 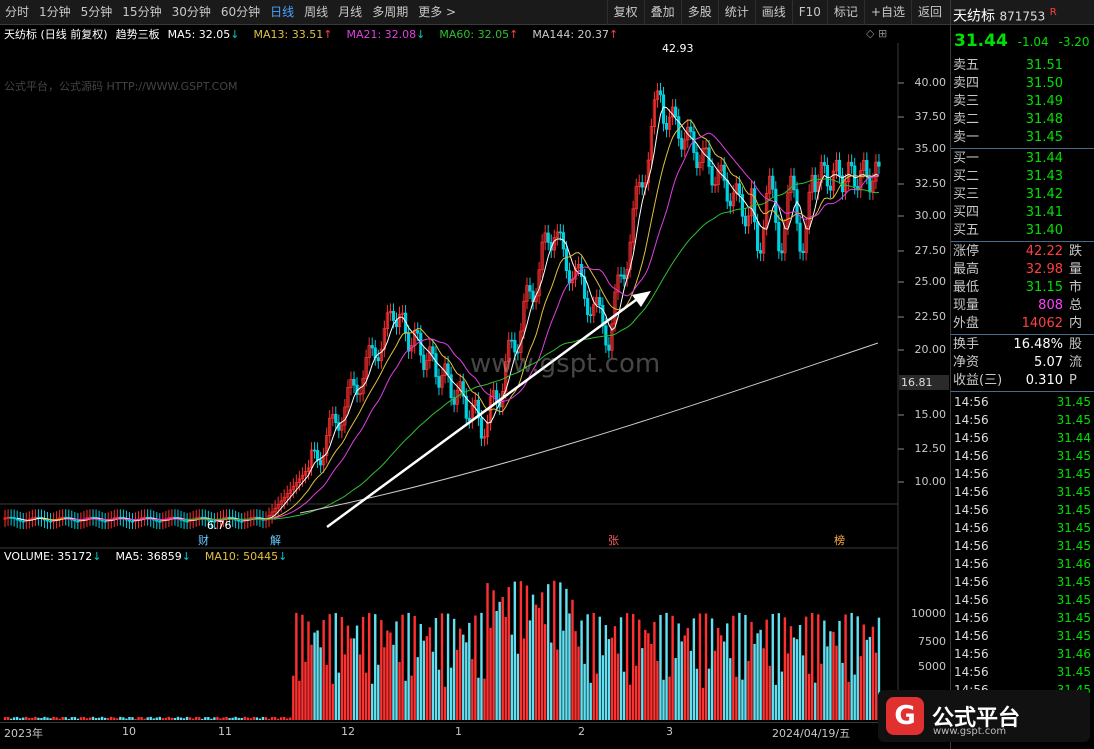 I want to click on period-tab: 60分钟, so click(x=240, y=12).